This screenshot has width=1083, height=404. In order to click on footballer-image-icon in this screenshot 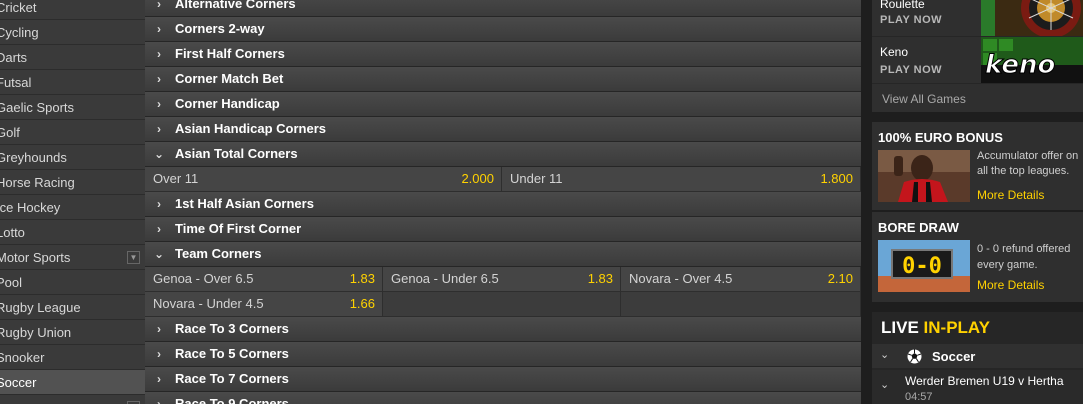, I will do `click(924, 176)`.